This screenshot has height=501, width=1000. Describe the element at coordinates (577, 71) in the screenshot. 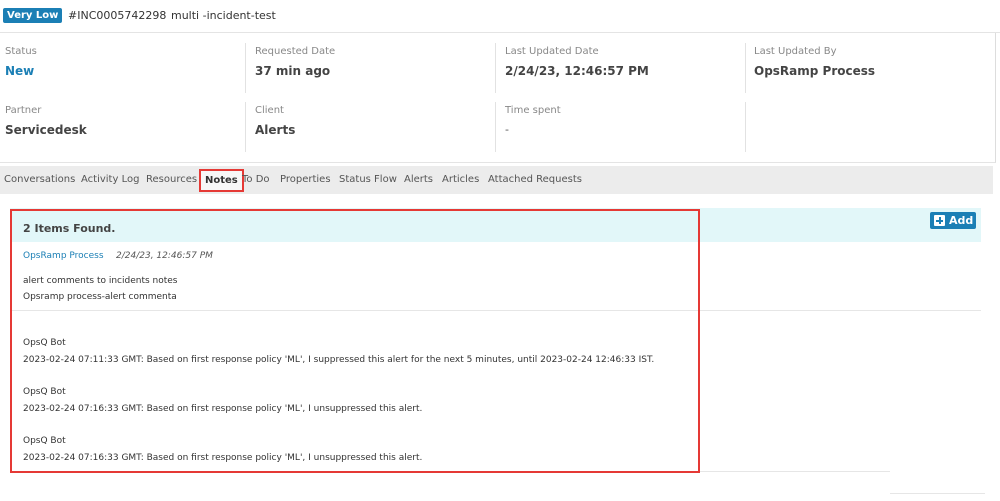

I see `last-updated-date-value: 2/24/23, 12:46:57 PM` at that location.